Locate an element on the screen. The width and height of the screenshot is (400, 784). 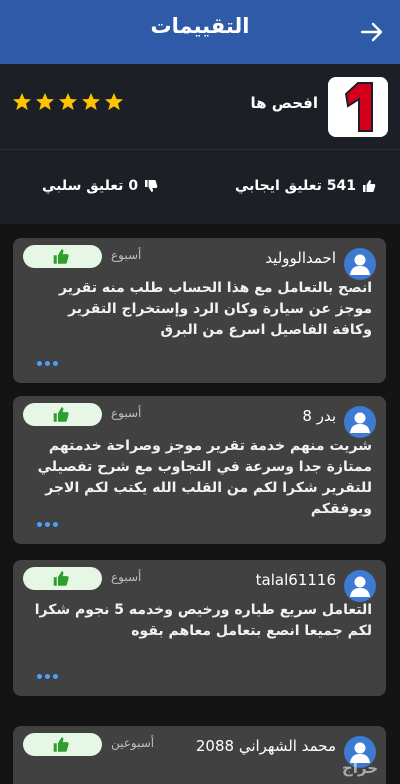
number-one-logo is located at coordinates (358, 107).